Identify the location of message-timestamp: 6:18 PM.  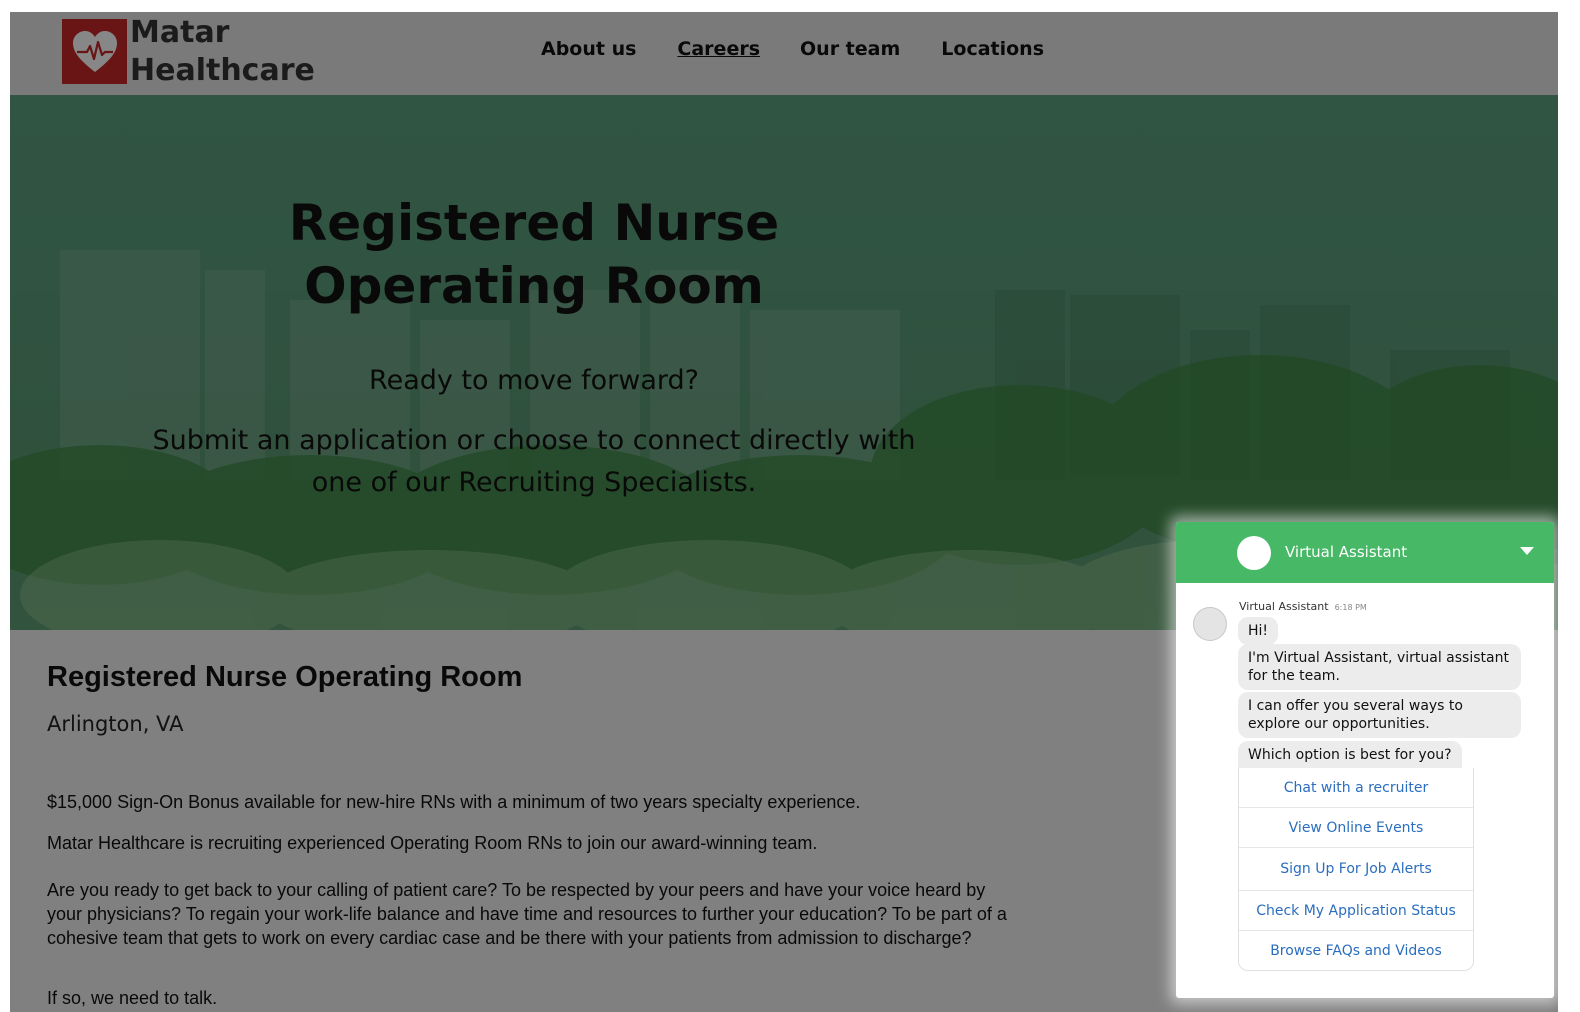
(1350, 607).